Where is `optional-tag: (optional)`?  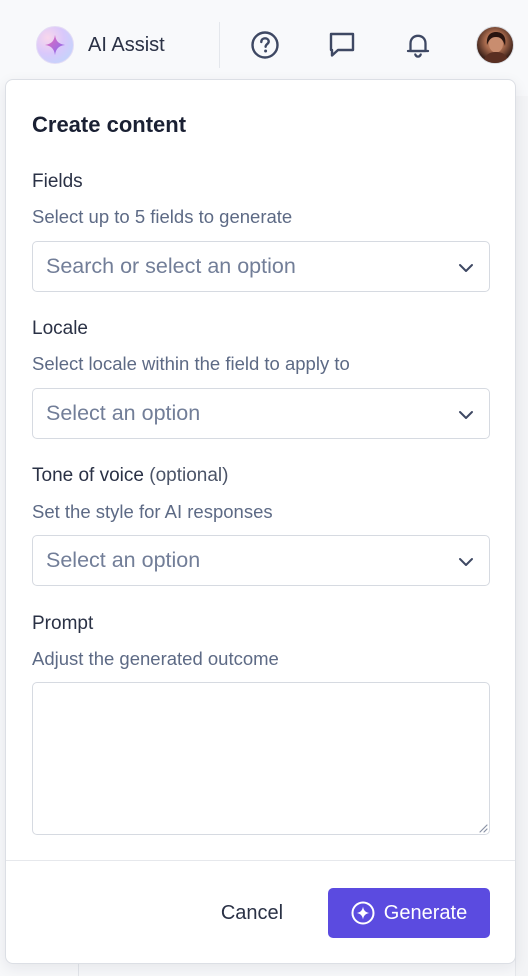
optional-tag: (optional) is located at coordinates (189, 475).